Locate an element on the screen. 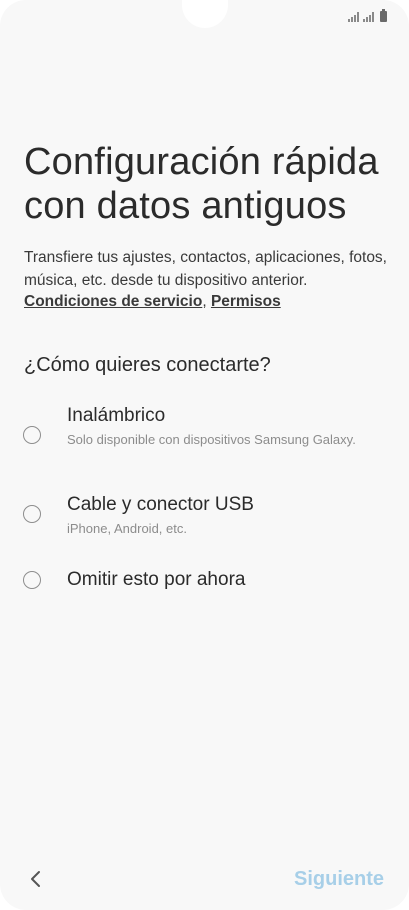 This screenshot has width=409, height=910. camera-notch is located at coordinates (205, 14).